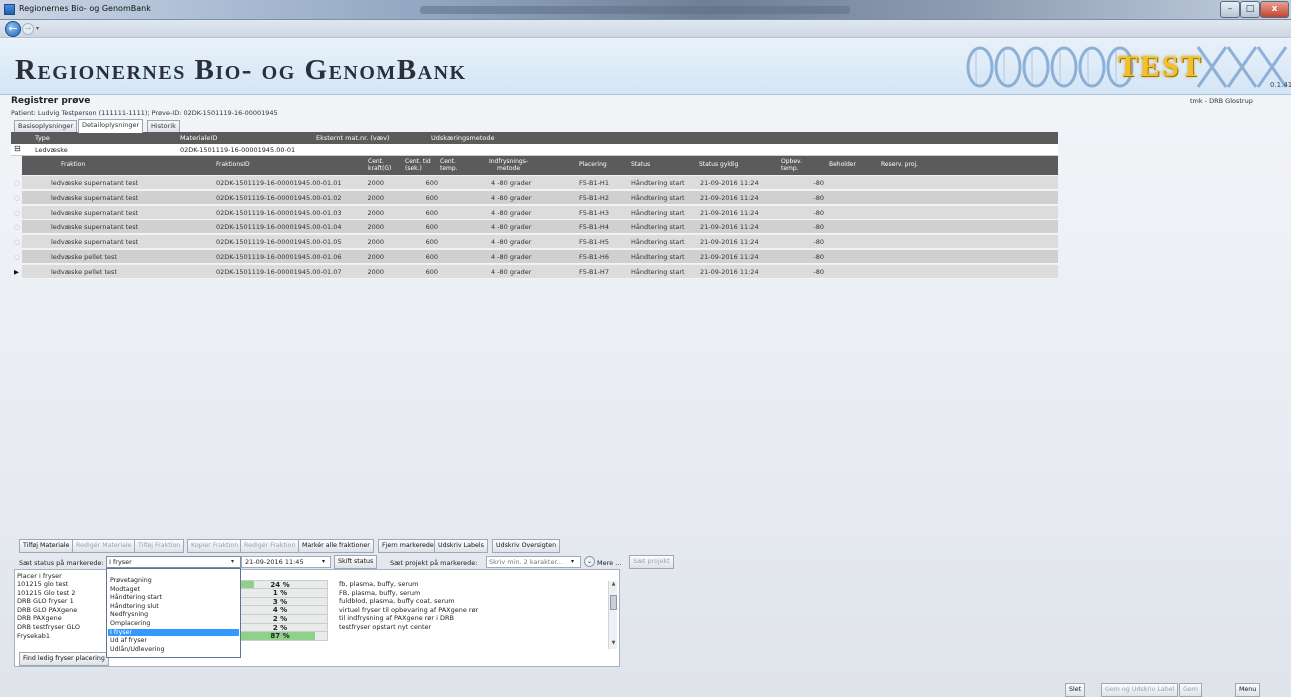 This screenshot has width=1291, height=697. Describe the element at coordinates (612, 615) in the screenshot. I see `description-scrollbar: ▲ ▼` at that location.